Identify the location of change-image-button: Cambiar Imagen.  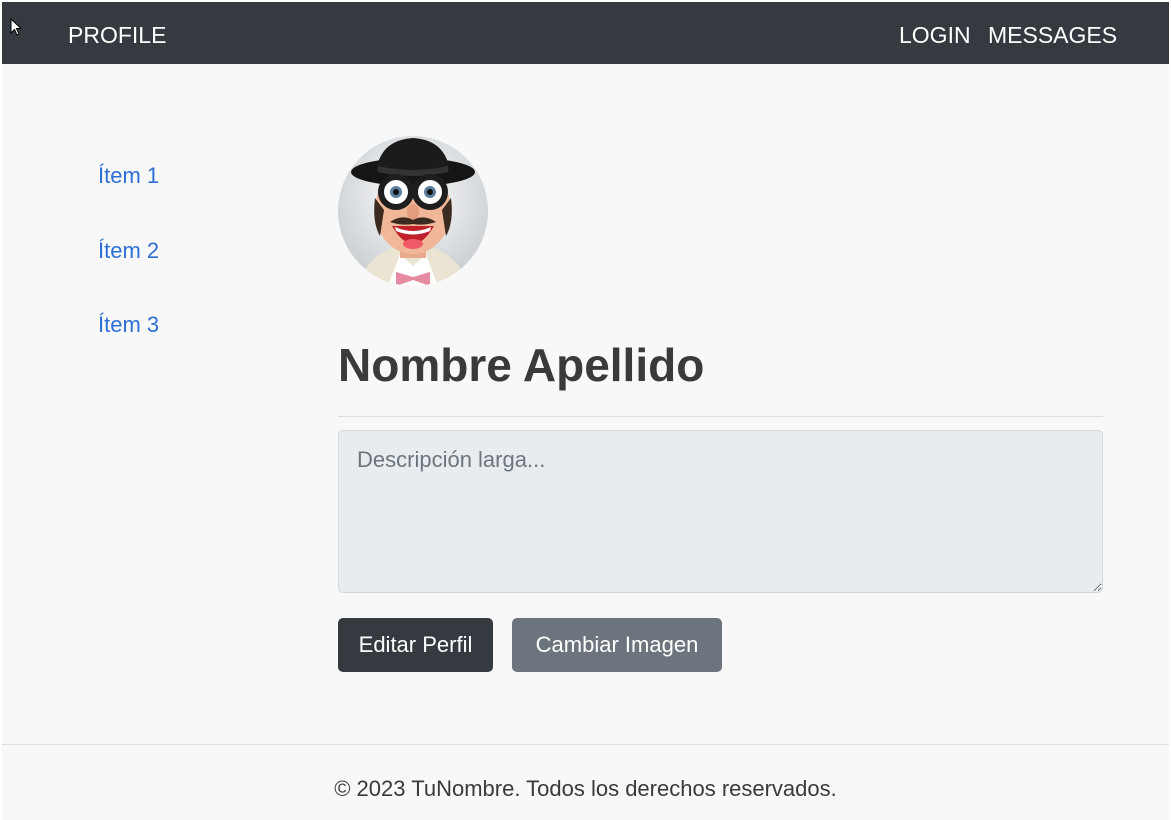
(617, 645).